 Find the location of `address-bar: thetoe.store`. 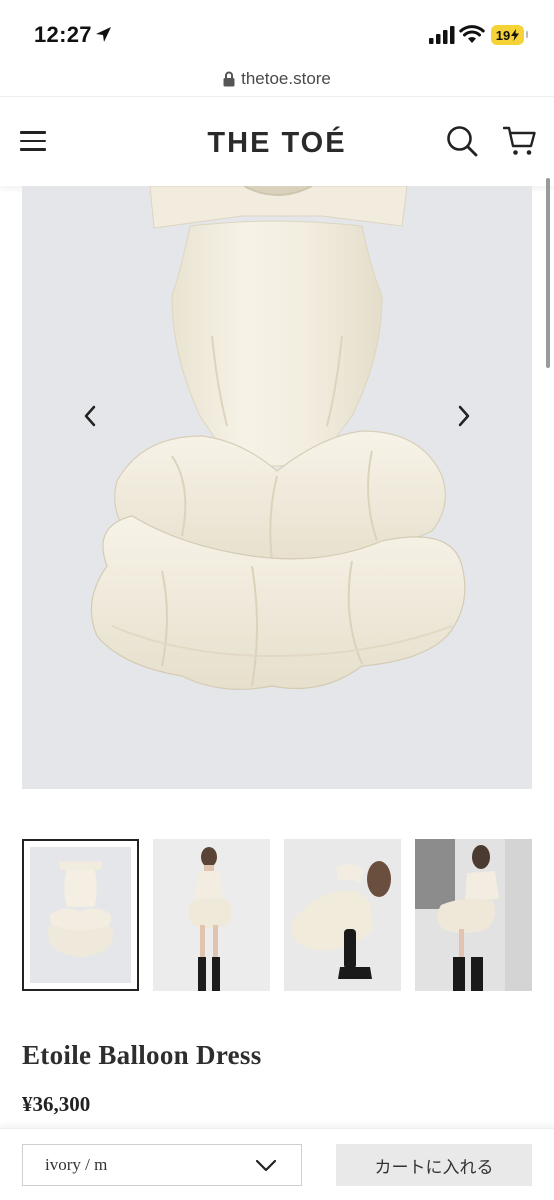

address-bar: thetoe.store is located at coordinates (277, 79).